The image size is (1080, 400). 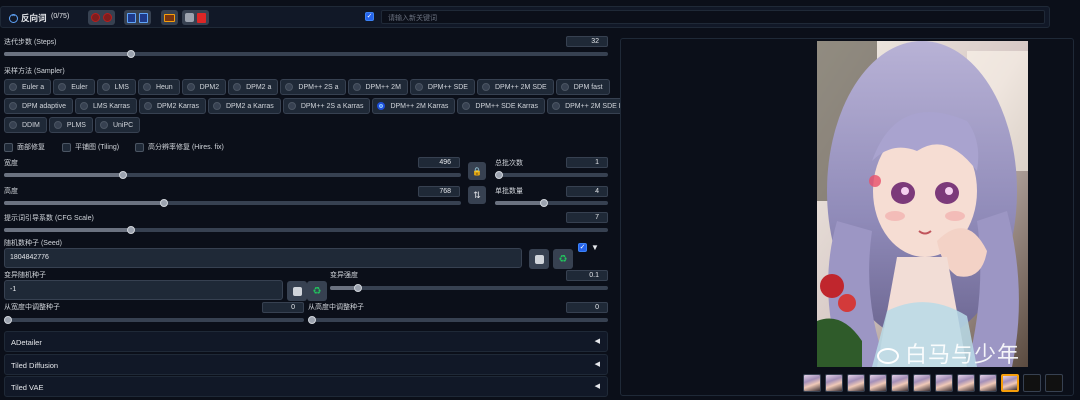 I want to click on toolbar-title: ⌃ 反向词, so click(x=28, y=18).